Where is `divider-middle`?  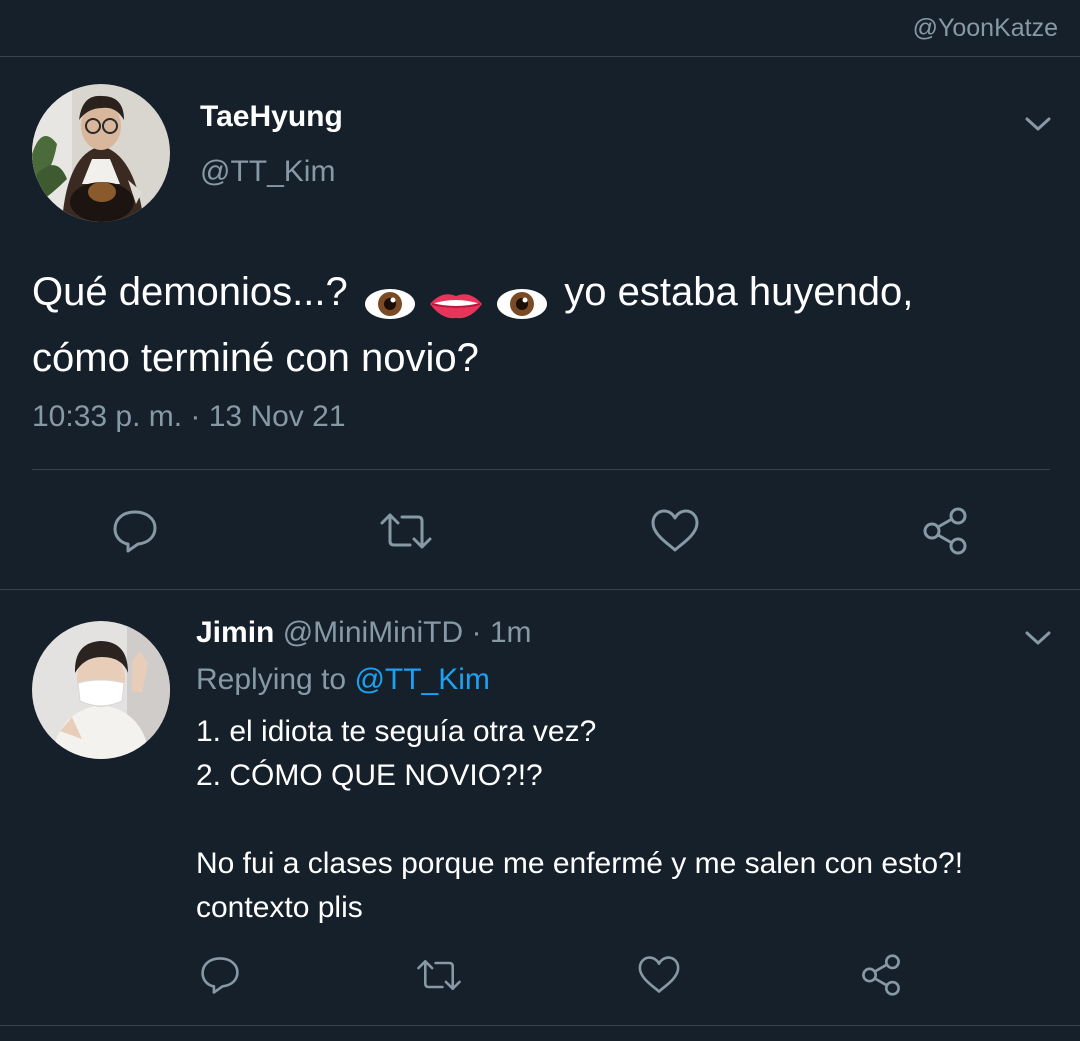 divider-middle is located at coordinates (540, 589).